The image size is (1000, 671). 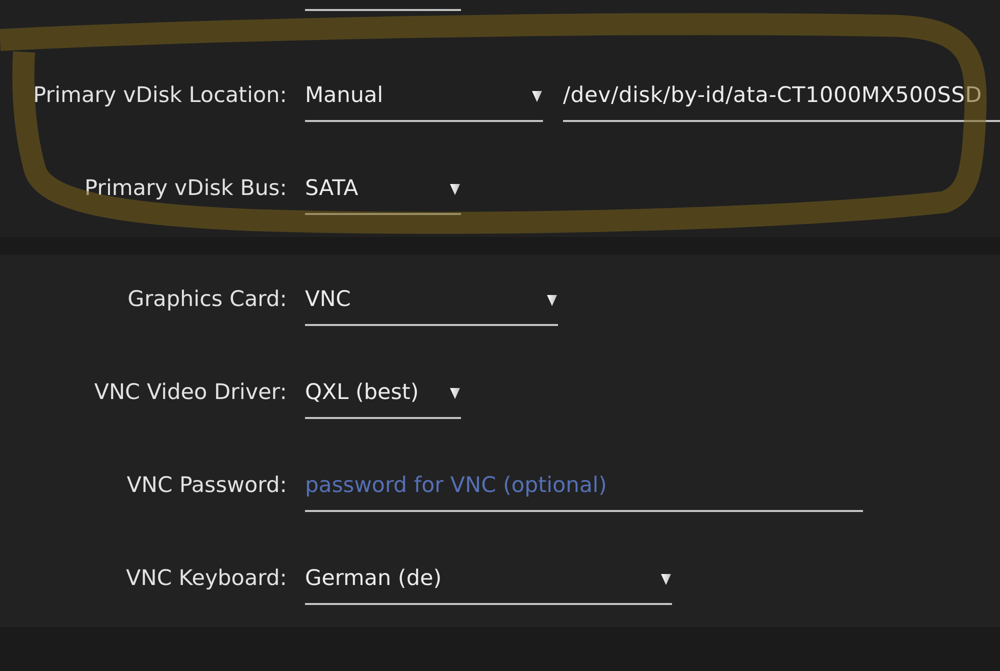 What do you see at coordinates (206, 485) in the screenshot?
I see `field-label: VNC Password:` at bounding box center [206, 485].